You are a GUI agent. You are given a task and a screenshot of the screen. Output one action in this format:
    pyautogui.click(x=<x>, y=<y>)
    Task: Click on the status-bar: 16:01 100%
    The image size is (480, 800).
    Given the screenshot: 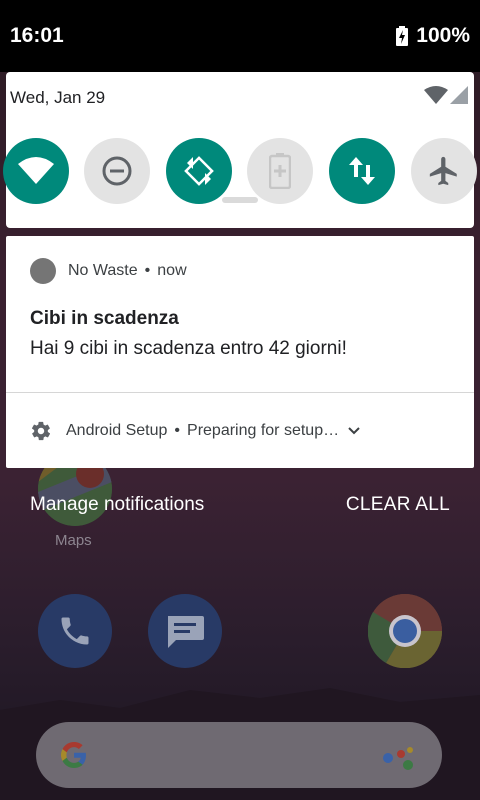 What is the action you would take?
    pyautogui.click(x=240, y=36)
    